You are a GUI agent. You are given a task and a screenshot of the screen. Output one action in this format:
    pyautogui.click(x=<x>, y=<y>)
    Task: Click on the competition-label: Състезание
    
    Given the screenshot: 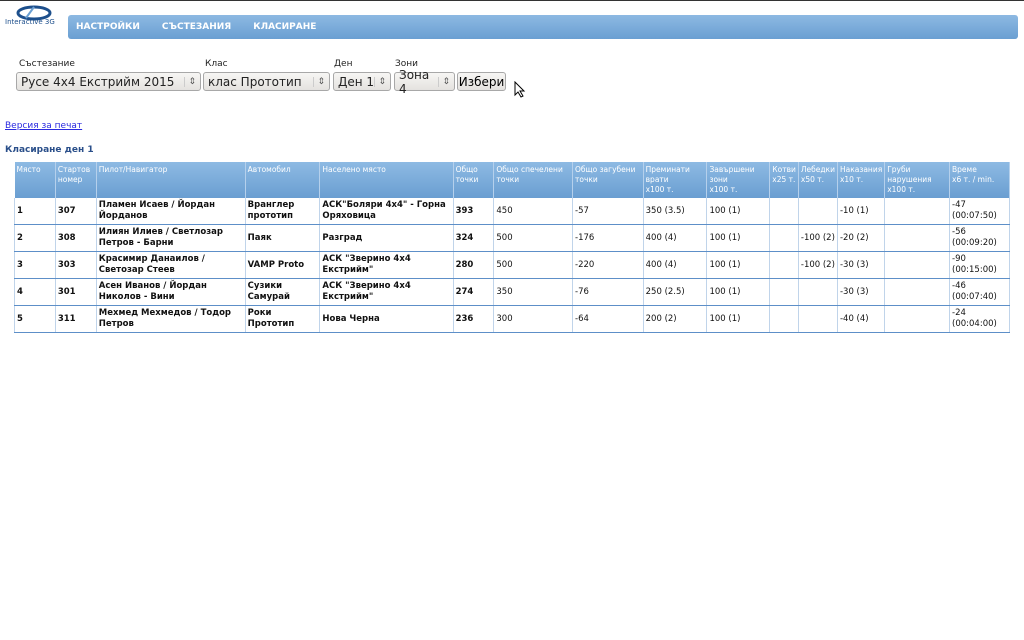 What is the action you would take?
    pyautogui.click(x=47, y=64)
    